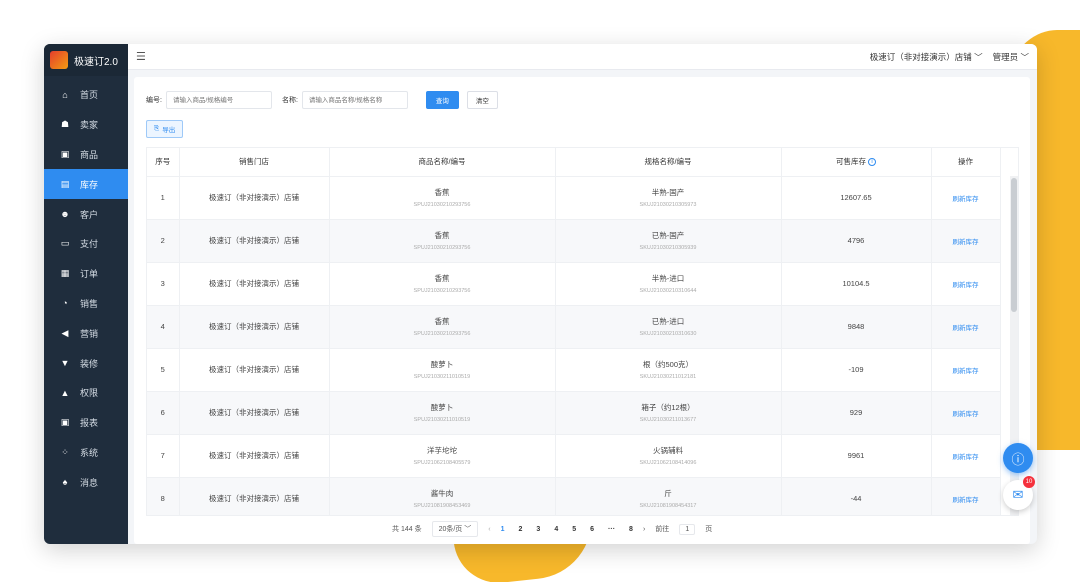  Describe the element at coordinates (856, 327) in the screenshot. I see `cell-stock: 9848` at that location.